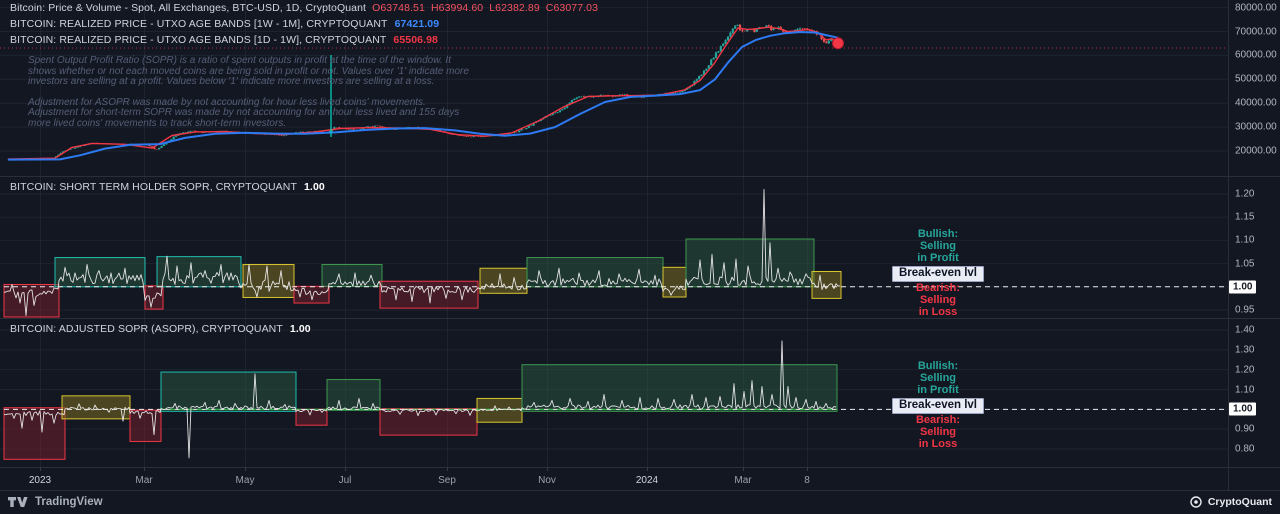 This screenshot has height=514, width=1280. I want to click on y-axis-label: 60000.00, so click(1256, 55).